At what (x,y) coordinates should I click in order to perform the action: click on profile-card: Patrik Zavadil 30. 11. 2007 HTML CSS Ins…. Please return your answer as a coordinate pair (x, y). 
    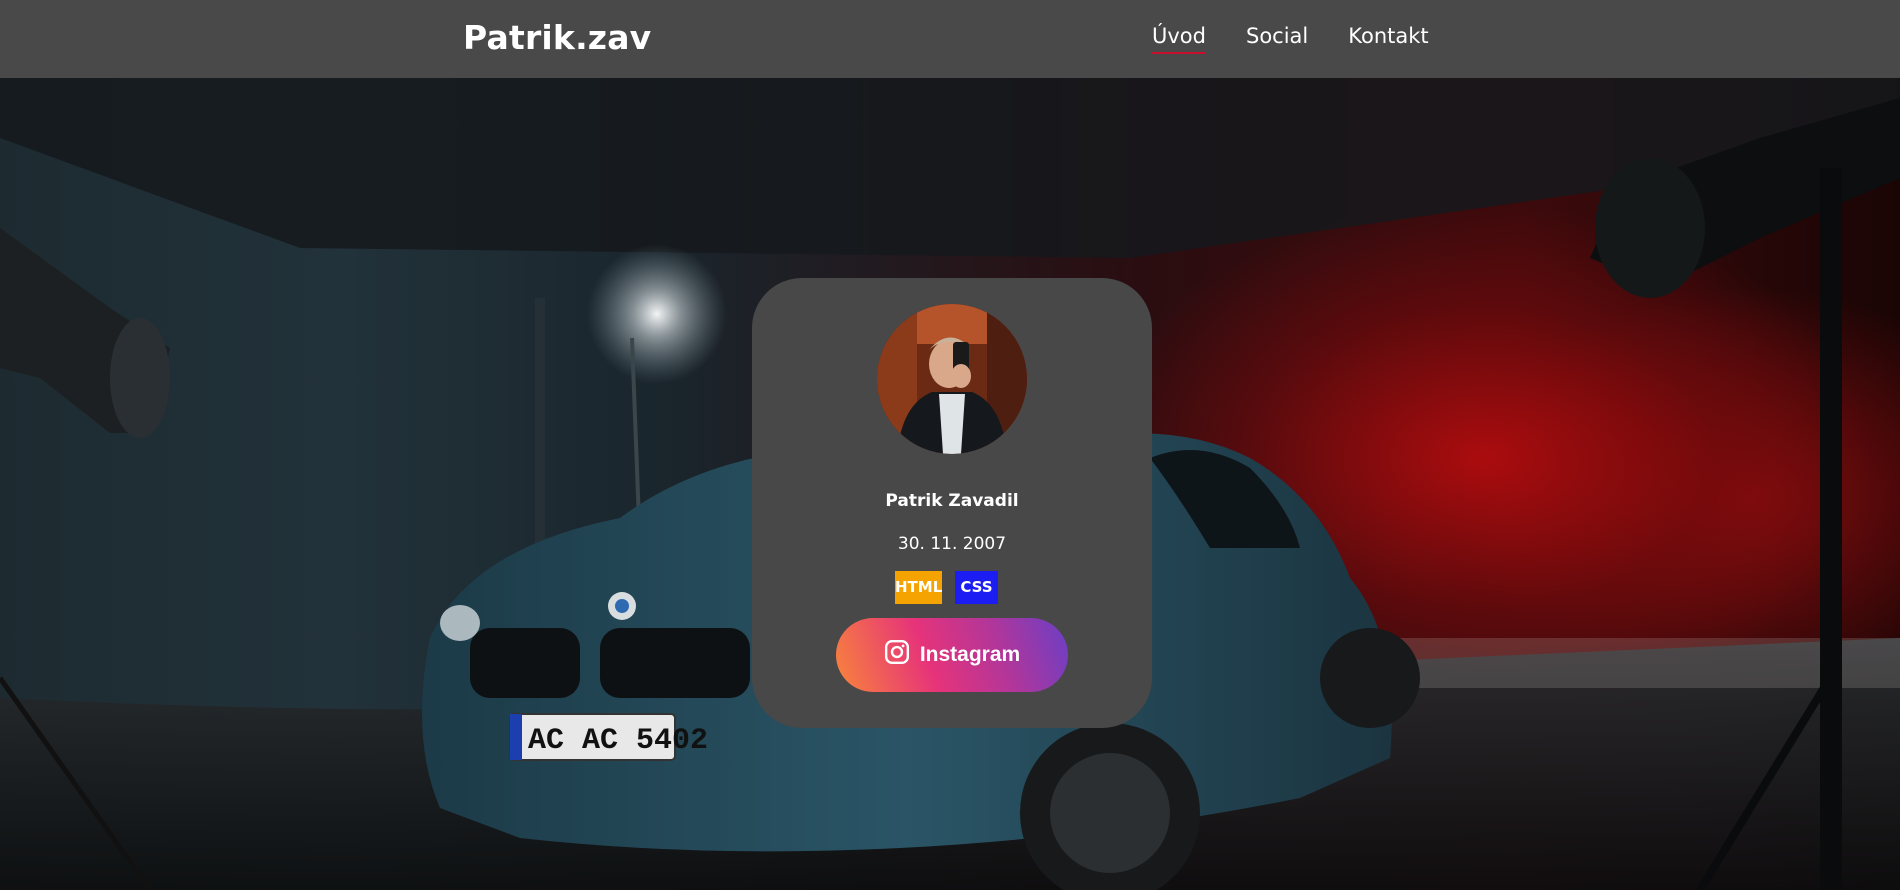
    Looking at the image, I should click on (952, 503).